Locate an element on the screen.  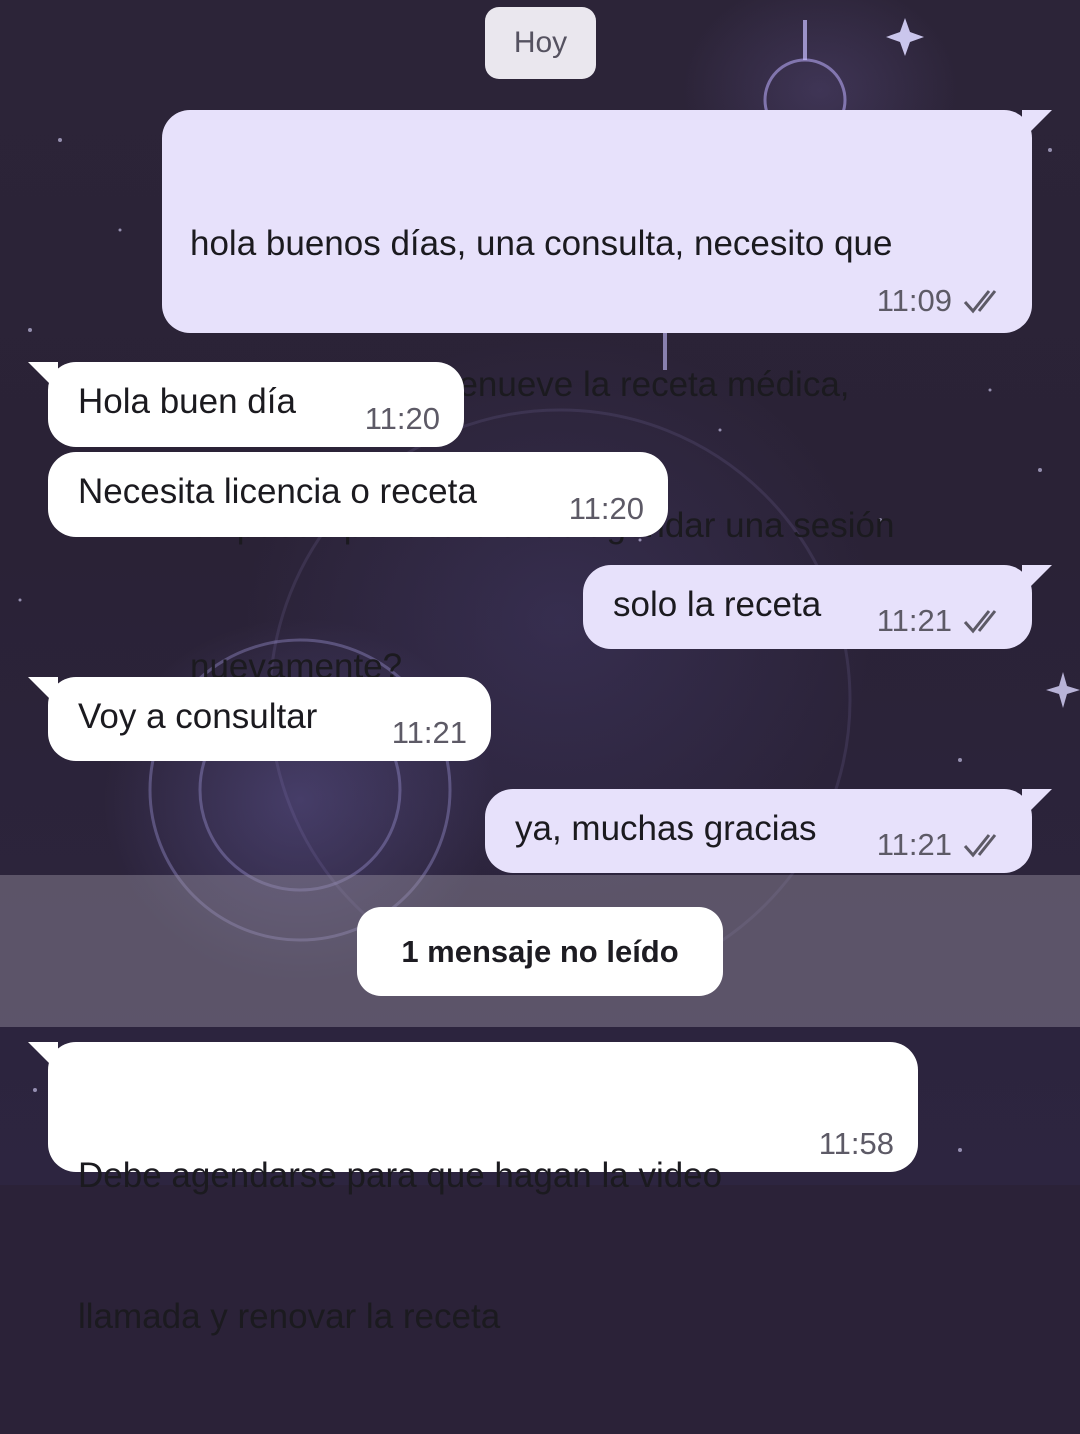
message-line: Debe agendarse para que hagan la video is located at coordinates (400, 1175).